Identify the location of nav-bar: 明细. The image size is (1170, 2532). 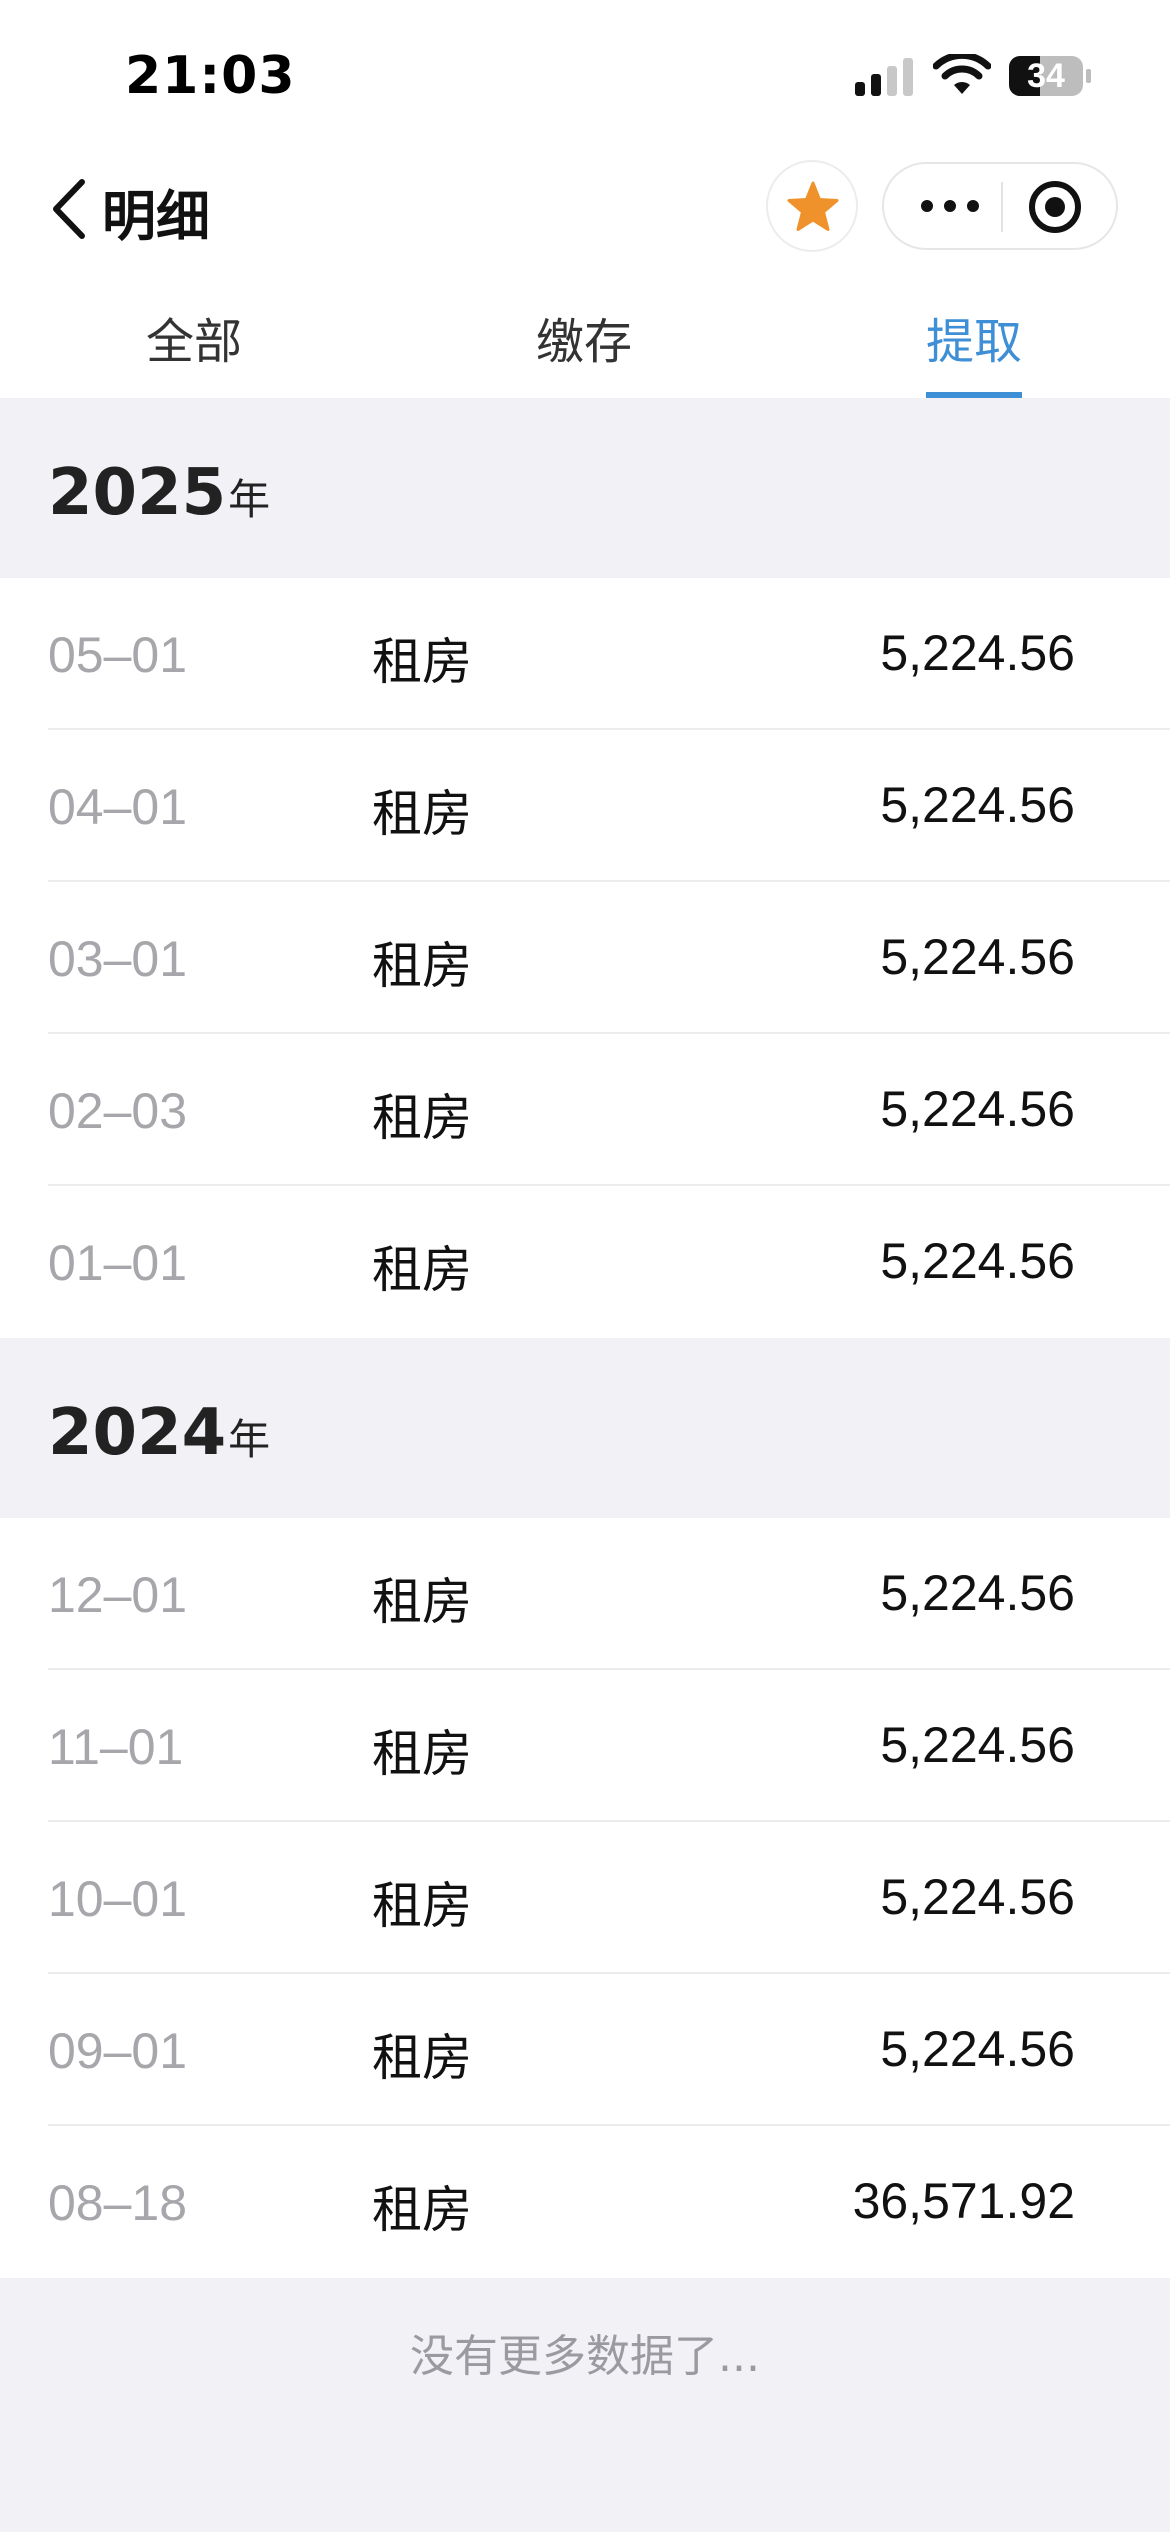
(585, 206).